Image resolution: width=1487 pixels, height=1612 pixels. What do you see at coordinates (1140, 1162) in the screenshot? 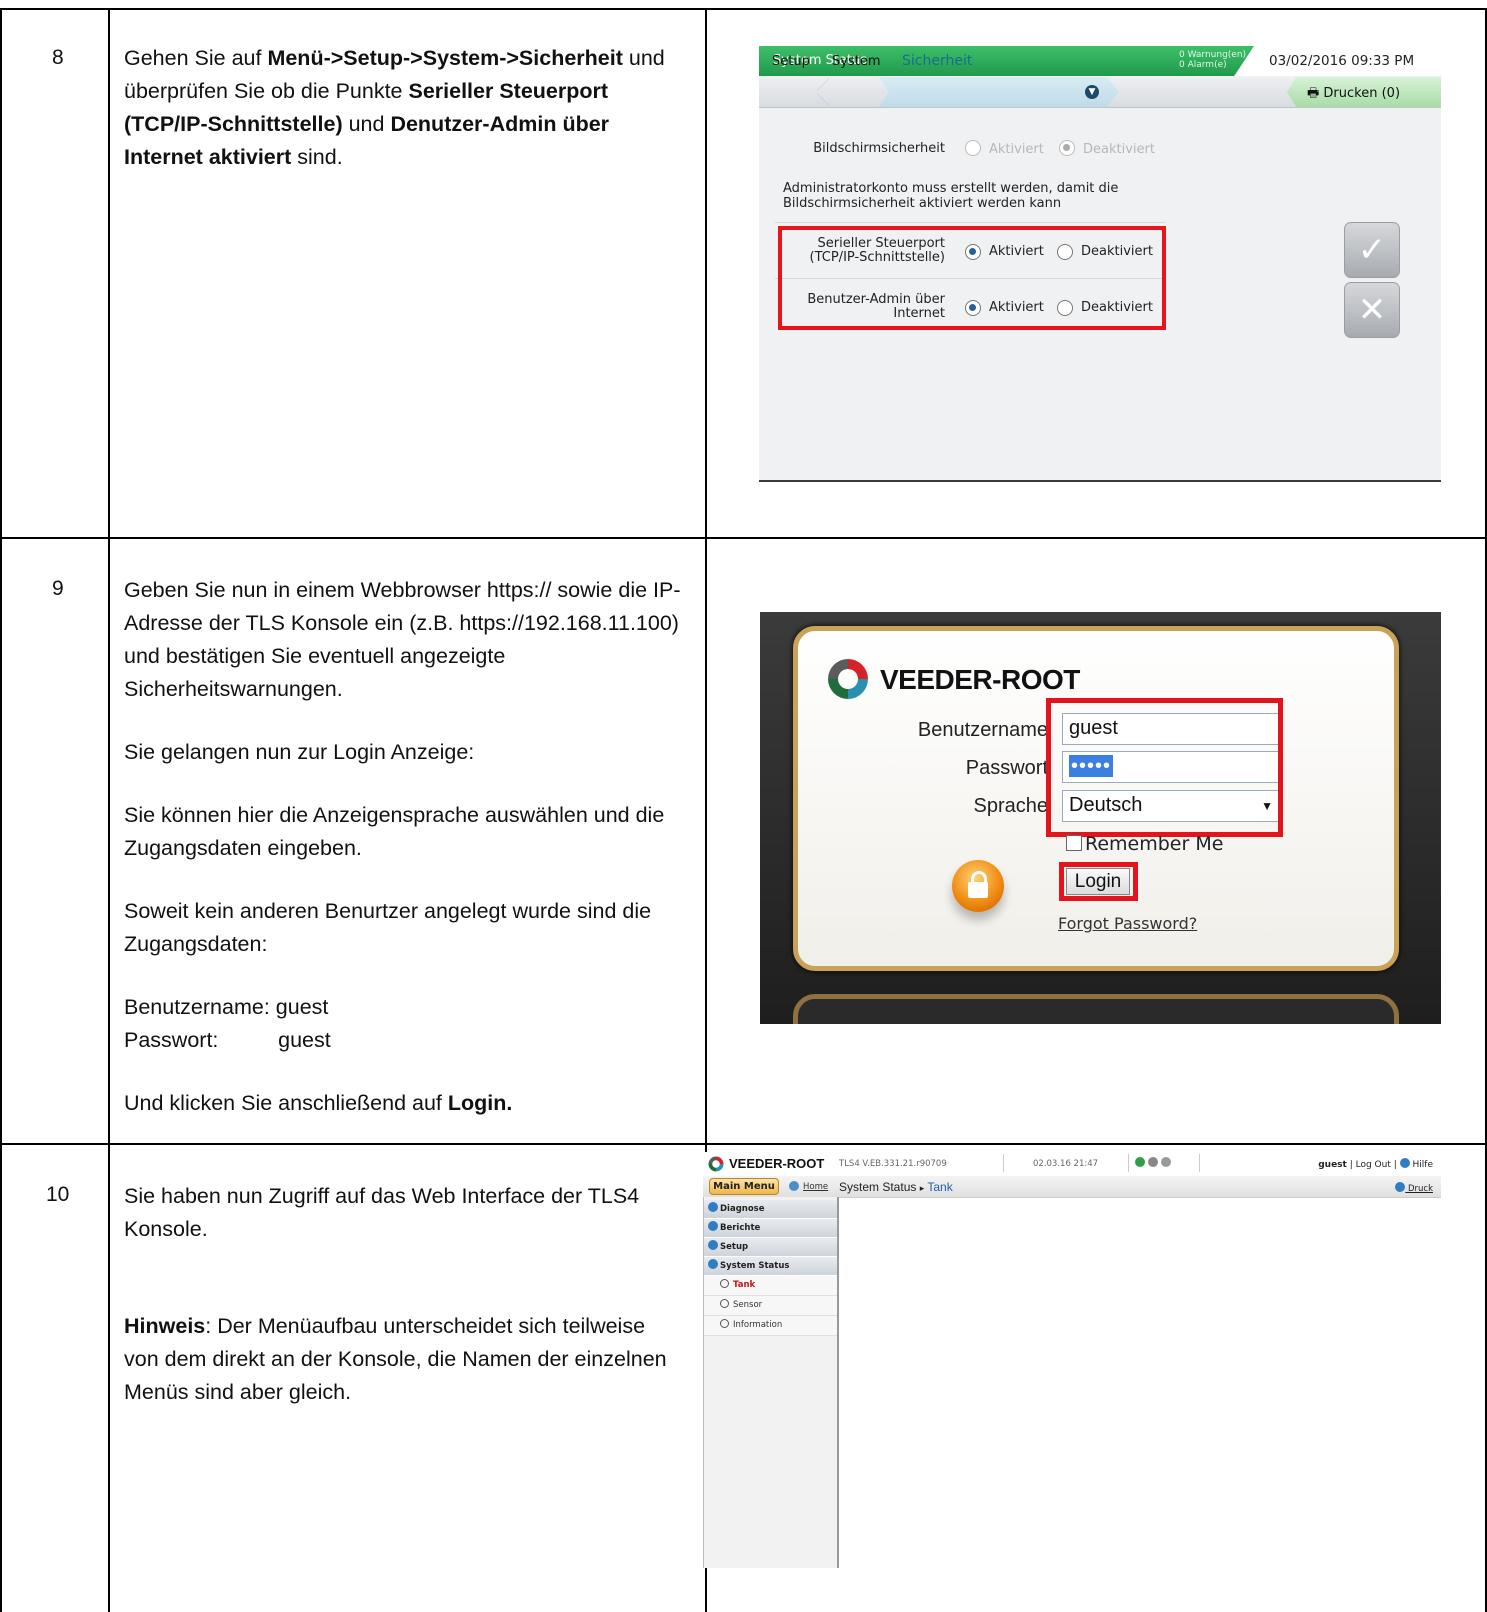
I see `ok-status-icon` at bounding box center [1140, 1162].